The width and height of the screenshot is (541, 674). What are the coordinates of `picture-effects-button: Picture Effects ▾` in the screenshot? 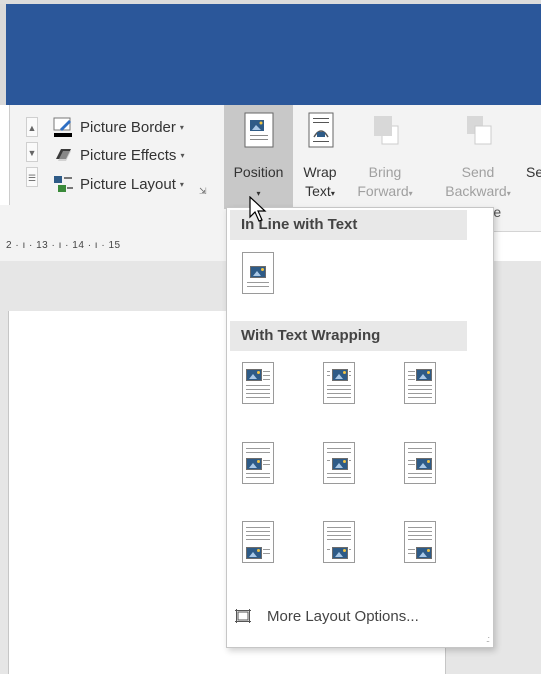 It's located at (118, 155).